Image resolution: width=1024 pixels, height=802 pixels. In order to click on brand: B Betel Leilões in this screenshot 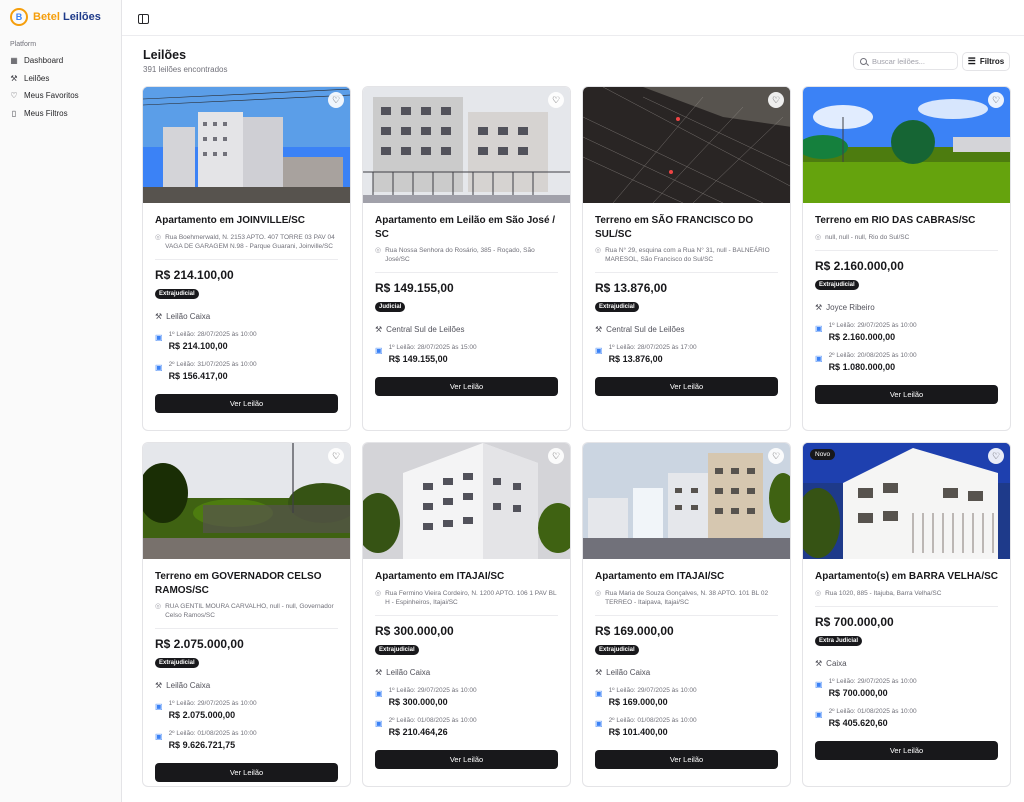, I will do `click(60, 17)`.